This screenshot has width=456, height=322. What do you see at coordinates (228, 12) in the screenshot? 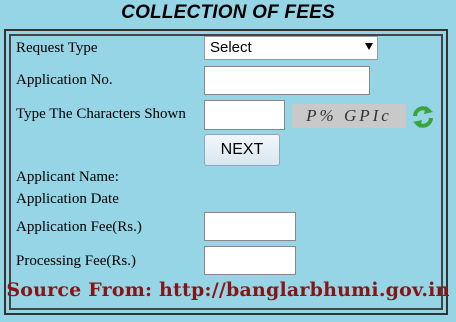
I see `page-title: COLLECTION OF FEES` at bounding box center [228, 12].